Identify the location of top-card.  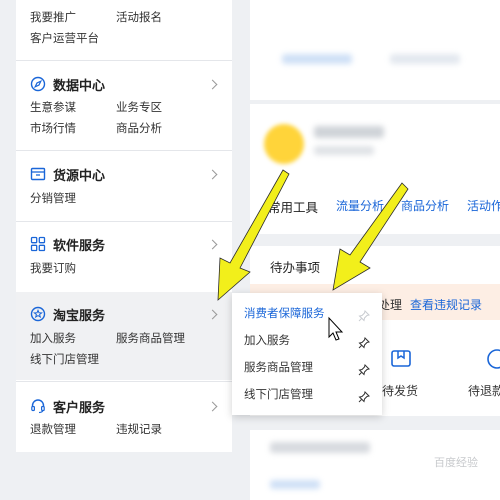
(375, 50).